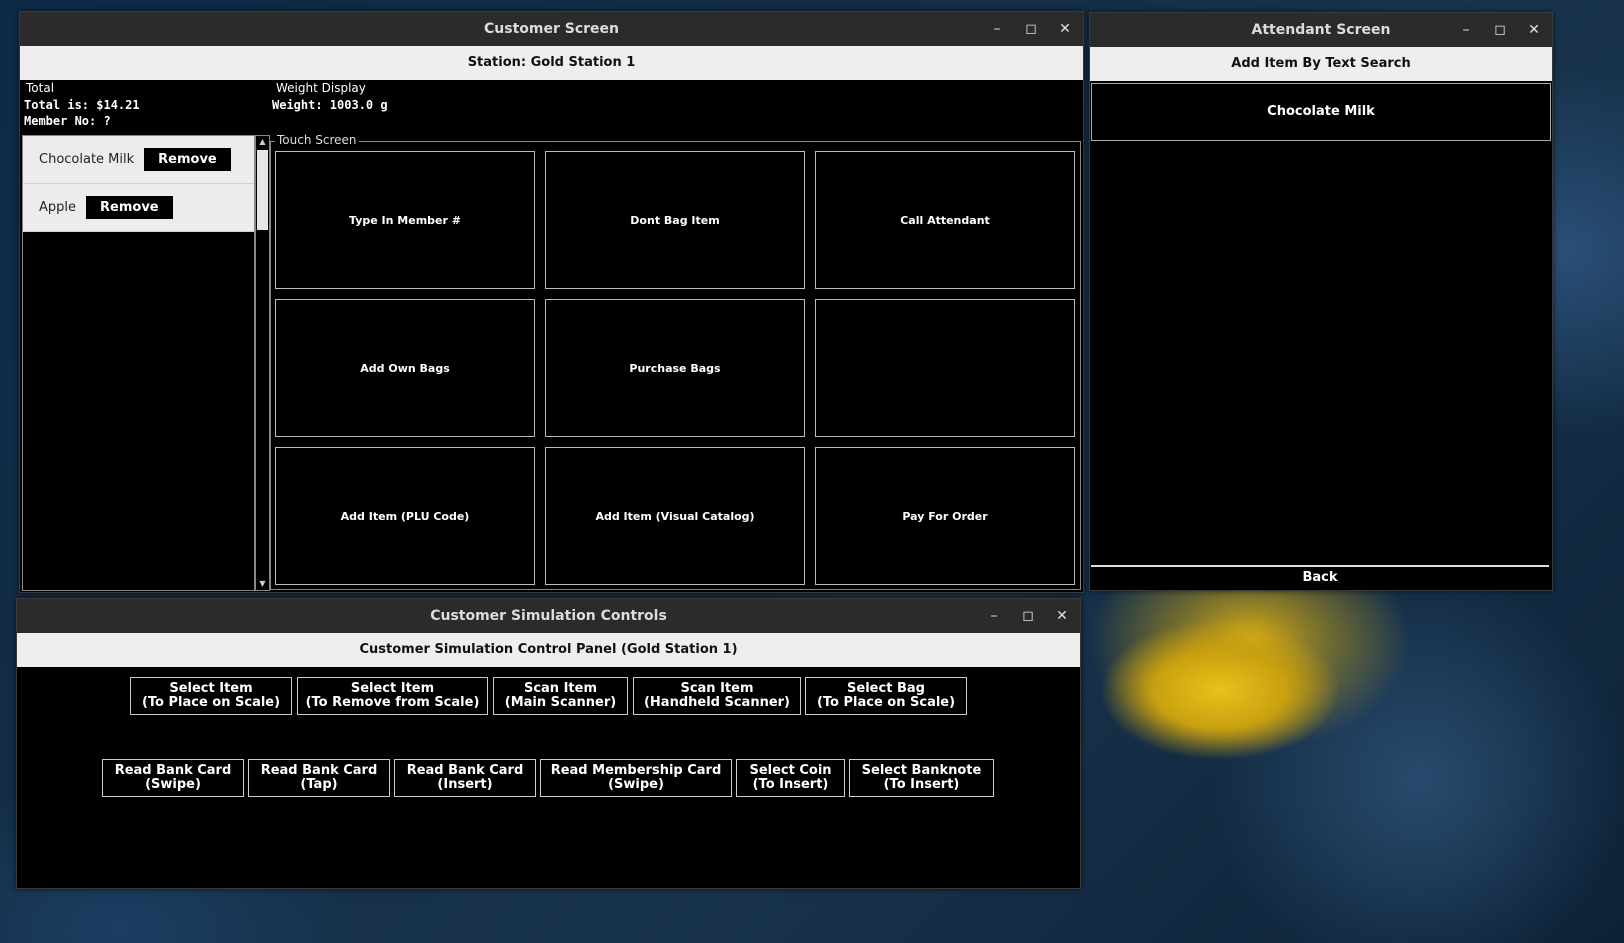 The width and height of the screenshot is (1624, 943). I want to click on membership-card-swipe-button: Read Membership Card (Swipe), so click(636, 778).